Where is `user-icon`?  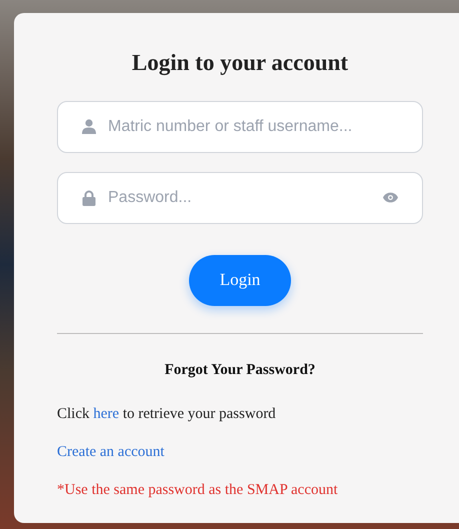
user-icon is located at coordinates (89, 126).